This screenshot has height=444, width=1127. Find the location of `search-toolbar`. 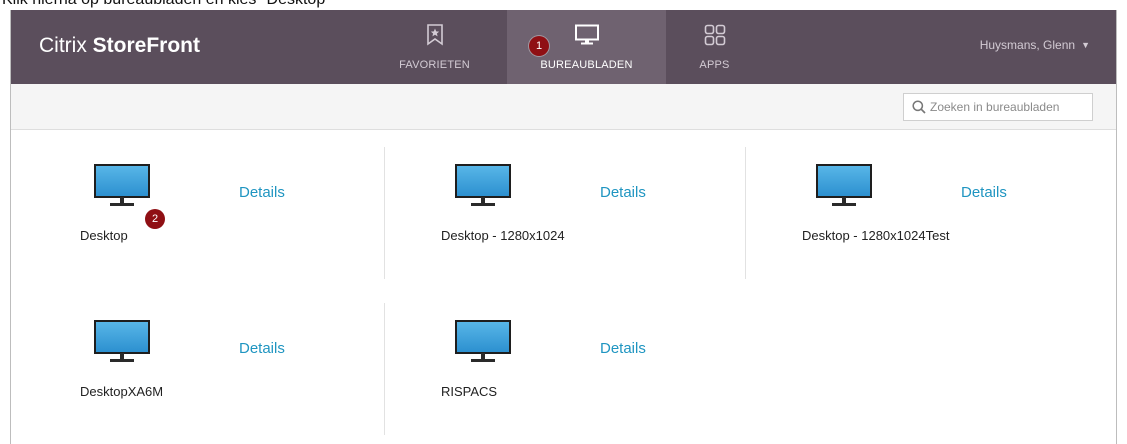

search-toolbar is located at coordinates (563, 107).